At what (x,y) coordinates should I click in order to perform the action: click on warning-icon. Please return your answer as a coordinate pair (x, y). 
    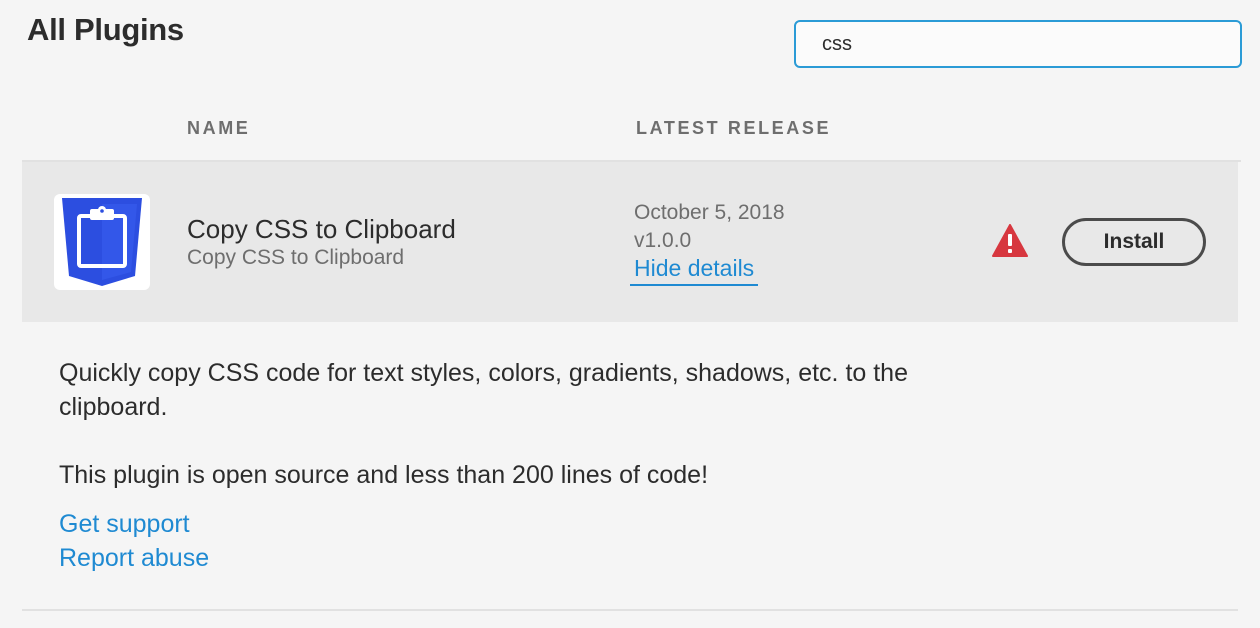
    Looking at the image, I should click on (1010, 243).